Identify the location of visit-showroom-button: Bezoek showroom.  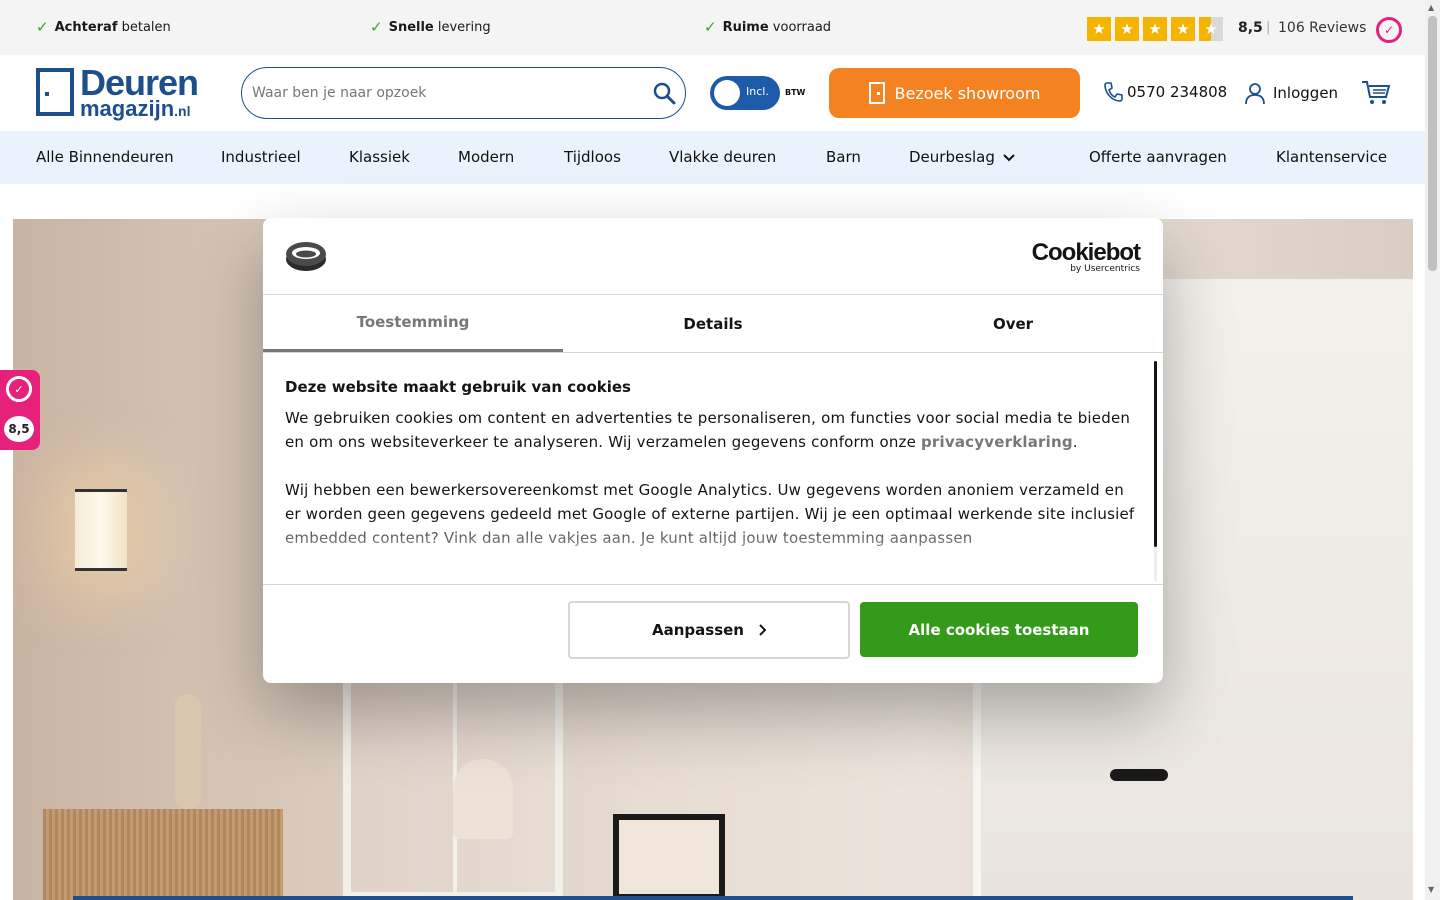
(954, 93).